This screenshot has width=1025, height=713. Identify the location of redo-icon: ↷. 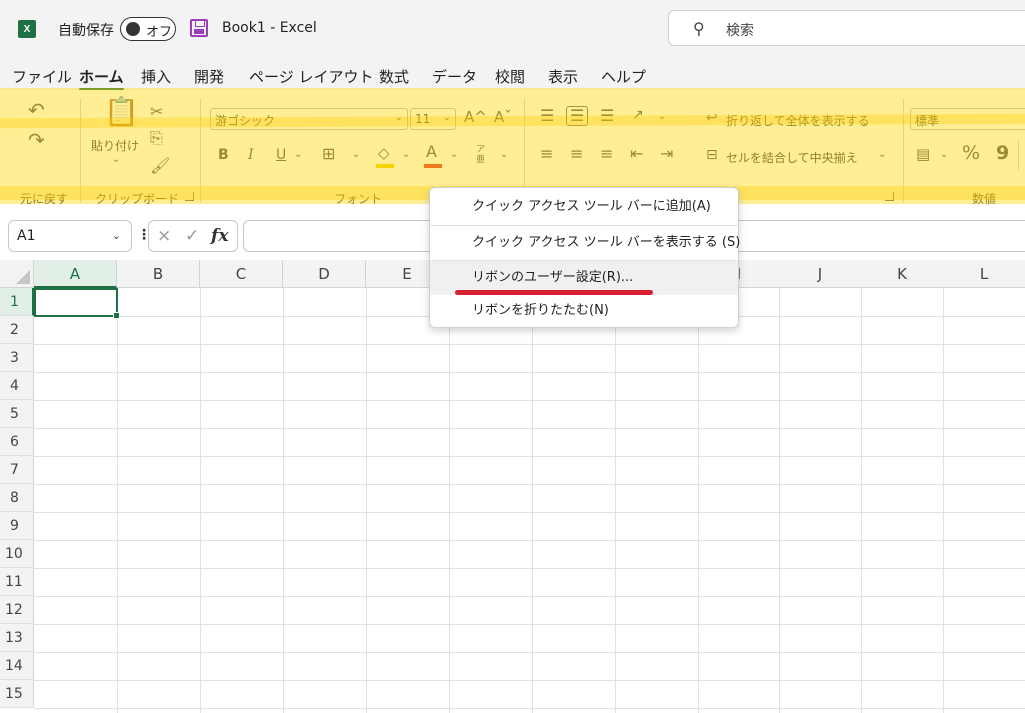
(36, 140).